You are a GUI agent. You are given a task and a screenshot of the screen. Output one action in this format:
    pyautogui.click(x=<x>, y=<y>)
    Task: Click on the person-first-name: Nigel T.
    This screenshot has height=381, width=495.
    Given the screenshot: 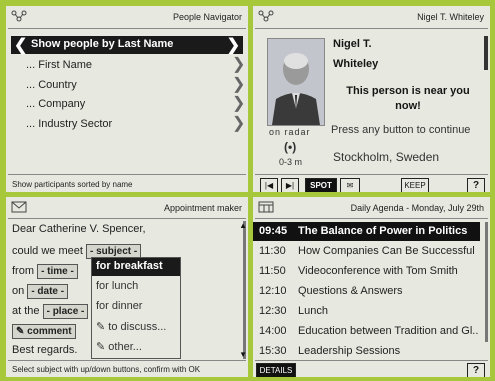 What is the action you would take?
    pyautogui.click(x=352, y=44)
    